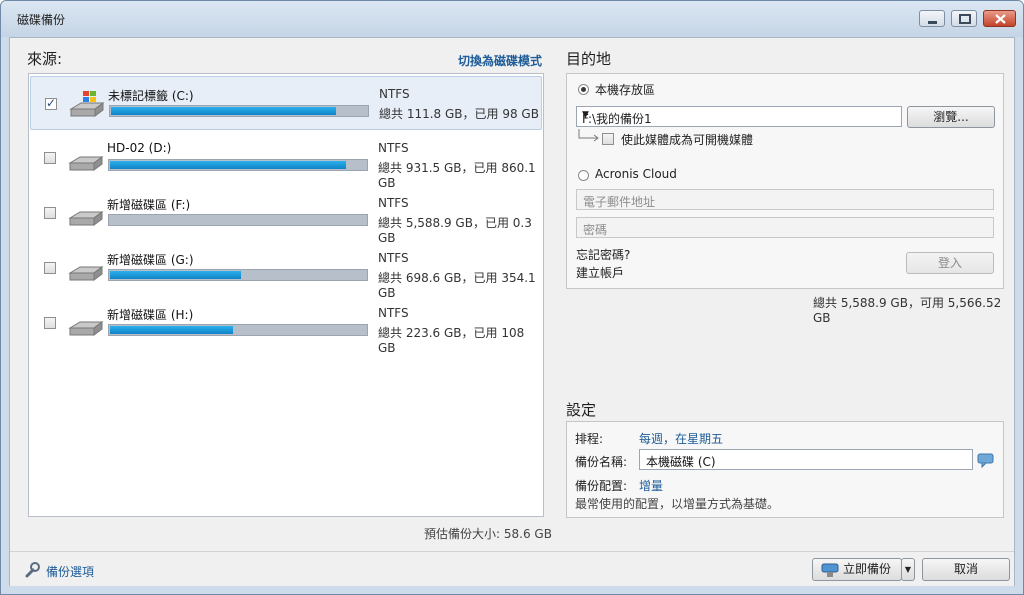 This screenshot has height=595, width=1024. I want to click on backup-name-input: 本機磁碟 (C), so click(806, 459).